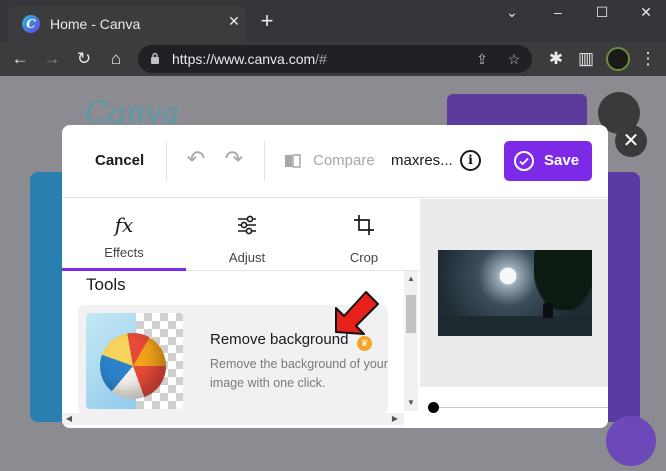 This screenshot has width=666, height=471. I want to click on cancel-button: Cancel, so click(119, 160).